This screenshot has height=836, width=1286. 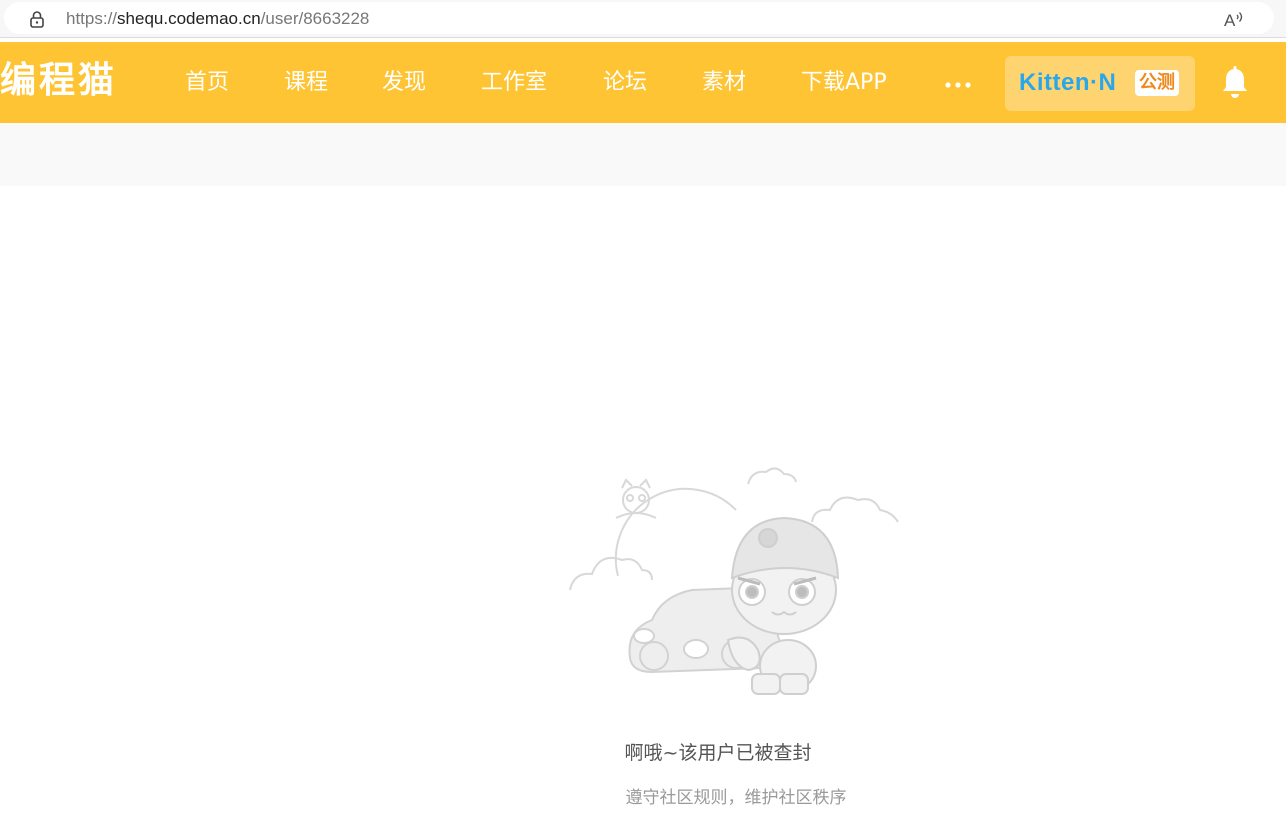 I want to click on site-logo: 编程猫, so click(x=58, y=81).